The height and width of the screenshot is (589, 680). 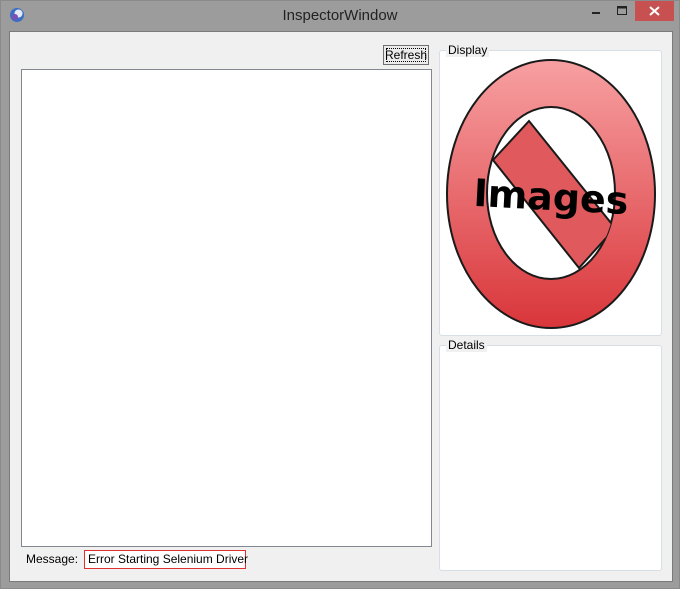 What do you see at coordinates (551, 197) in the screenshot?
I see `no-images-text: Images` at bounding box center [551, 197].